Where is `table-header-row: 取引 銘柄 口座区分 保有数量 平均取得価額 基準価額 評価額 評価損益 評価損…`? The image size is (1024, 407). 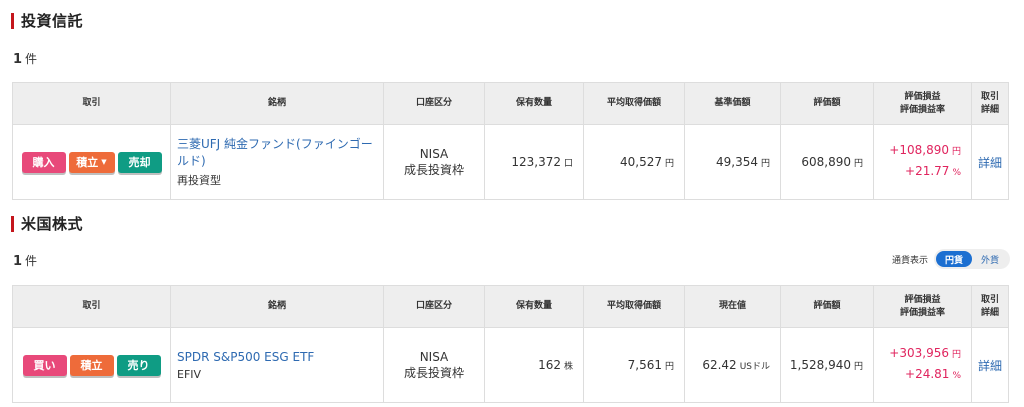
table-header-row: 取引 銘柄 口座区分 保有数量 平均取得価額 基準価額 評価額 評価損益 評価損… is located at coordinates (510, 103).